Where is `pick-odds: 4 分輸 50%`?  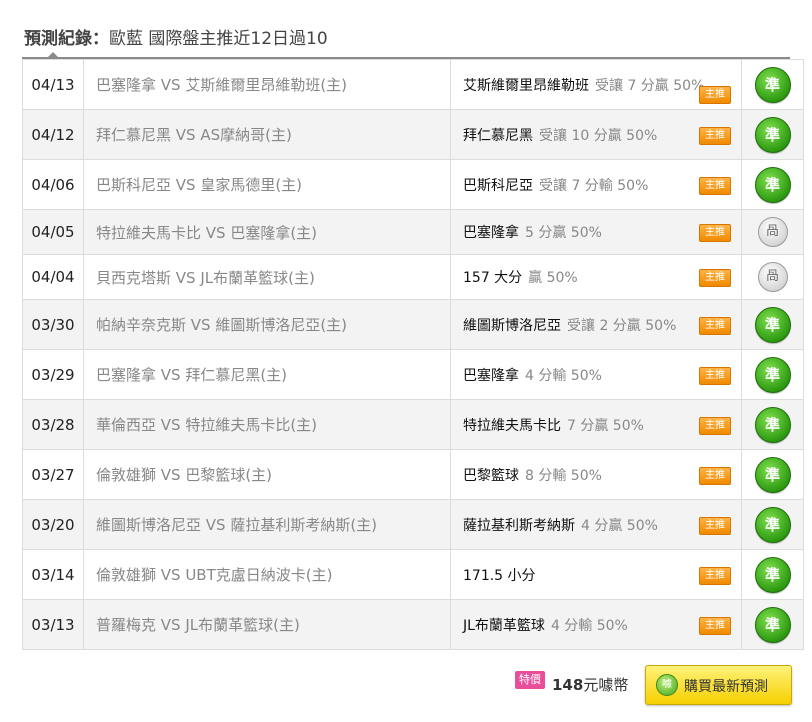 pick-odds: 4 分輸 50% is located at coordinates (563, 375).